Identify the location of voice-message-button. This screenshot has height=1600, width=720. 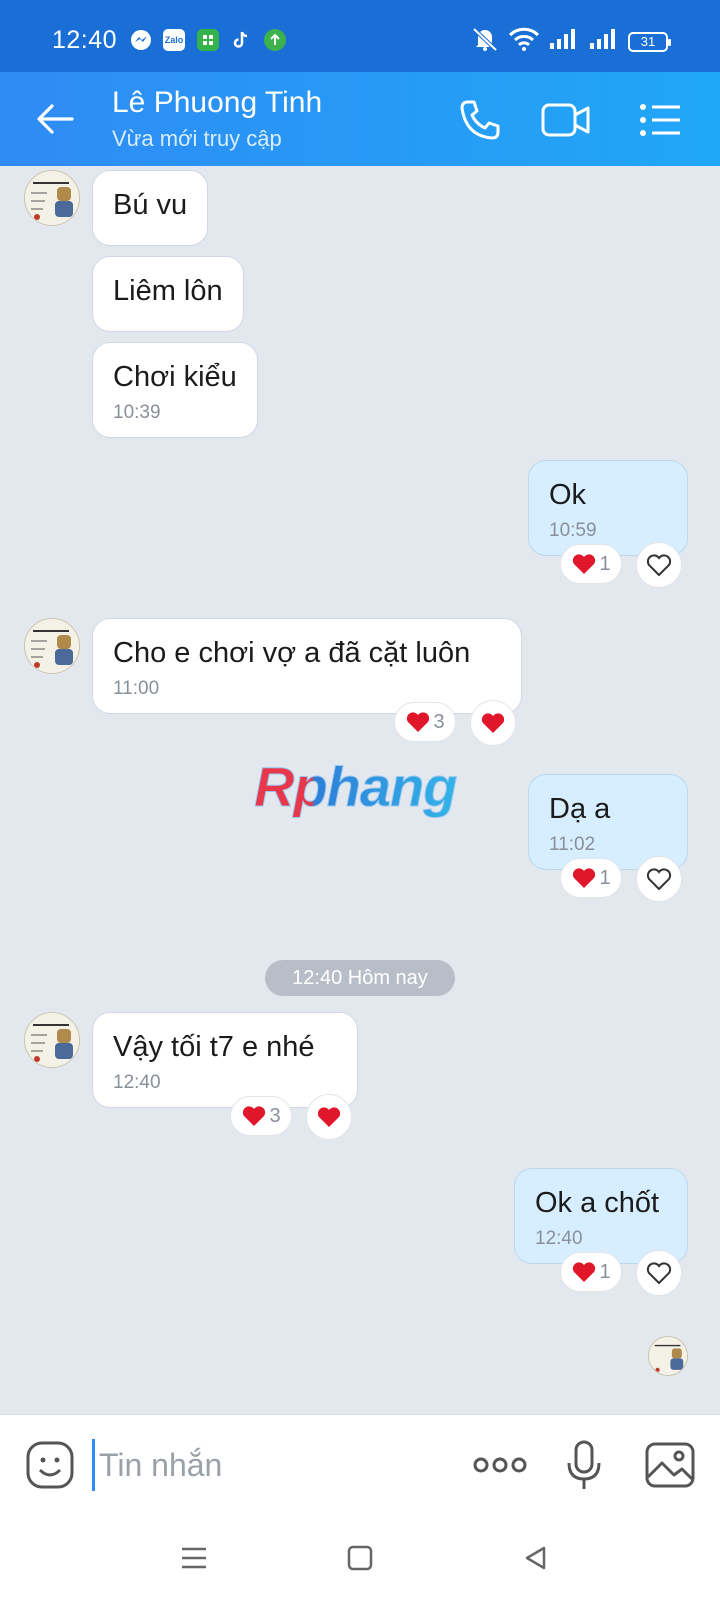
(584, 1465).